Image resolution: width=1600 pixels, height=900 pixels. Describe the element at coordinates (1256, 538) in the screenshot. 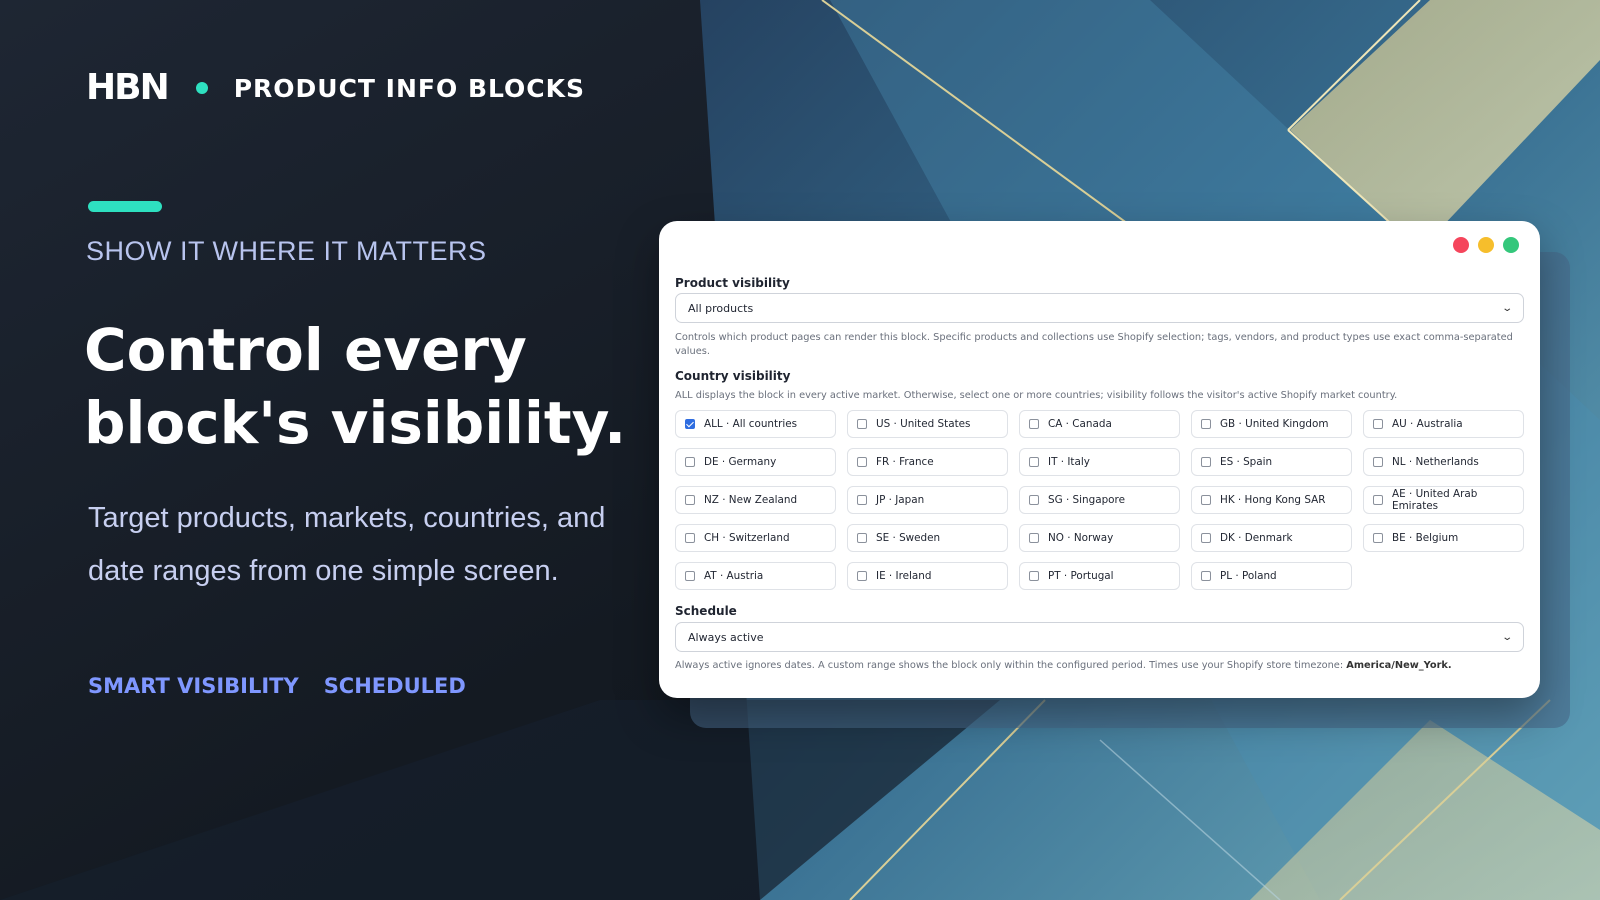

I see `country-option-label: DK · Denmark` at that location.